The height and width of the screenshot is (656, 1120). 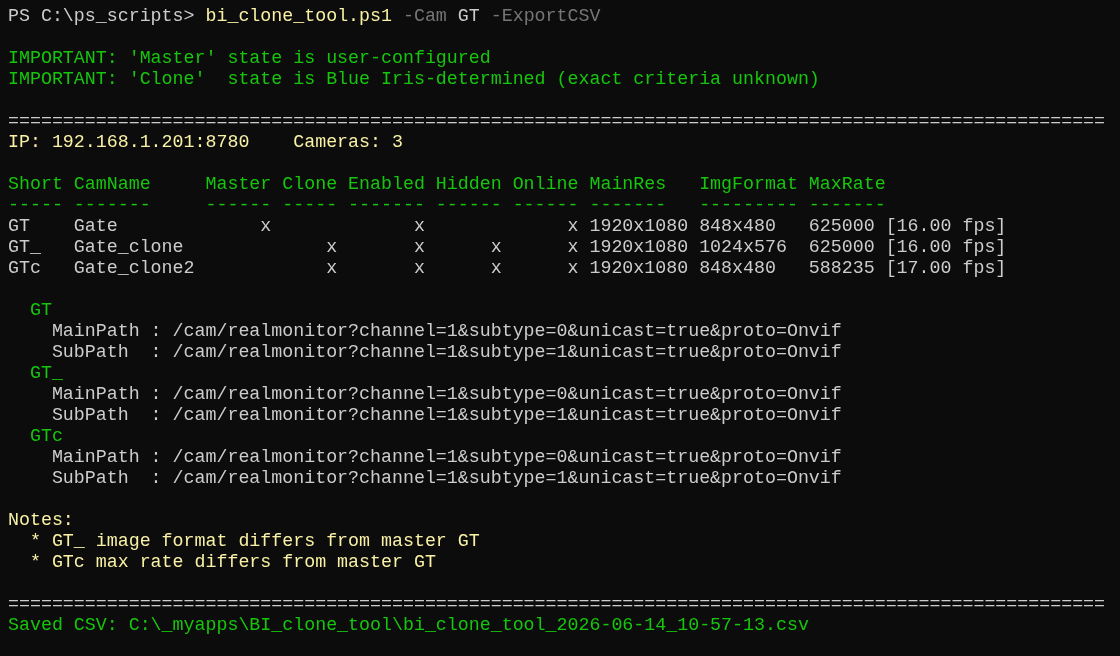 I want to click on parameter-text: -ExportCSV, so click(x=545, y=16).